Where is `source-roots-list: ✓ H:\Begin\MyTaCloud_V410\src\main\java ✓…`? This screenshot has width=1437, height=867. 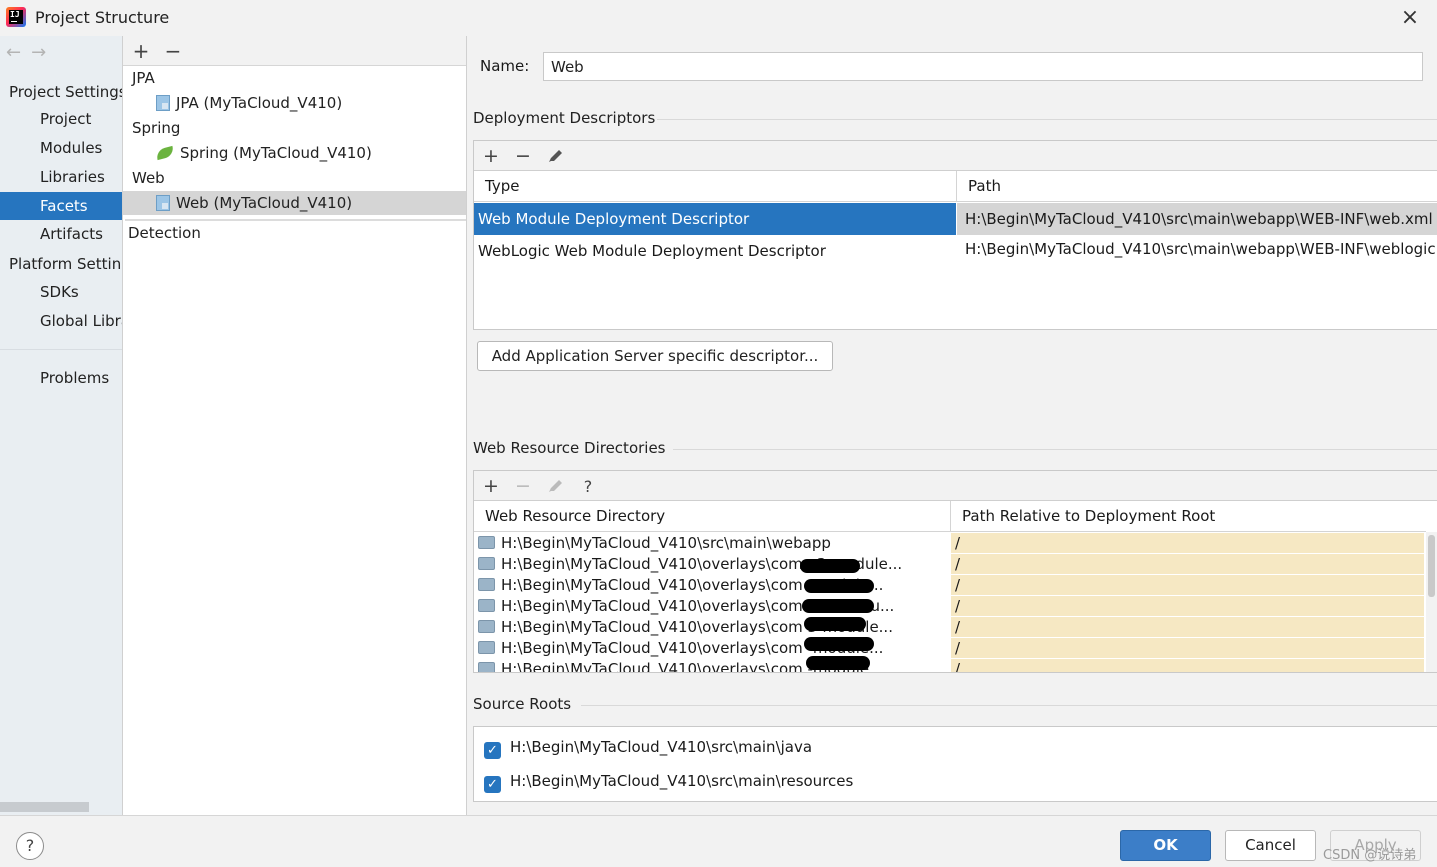 source-roots-list: ✓ H:\Begin\MyTaCloud_V410\src\main\java ✓… is located at coordinates (955, 764).